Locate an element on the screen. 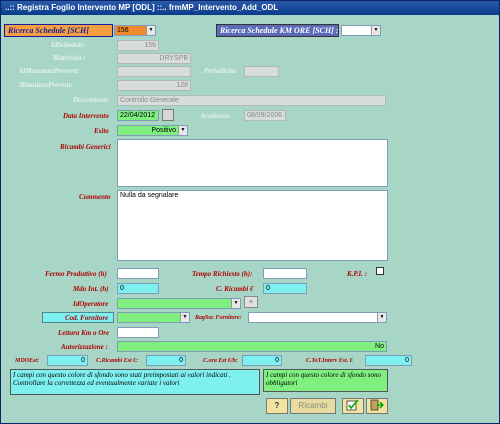 This screenshot has width=500, height=424. c-ricambi-field: 0 is located at coordinates (285, 288).